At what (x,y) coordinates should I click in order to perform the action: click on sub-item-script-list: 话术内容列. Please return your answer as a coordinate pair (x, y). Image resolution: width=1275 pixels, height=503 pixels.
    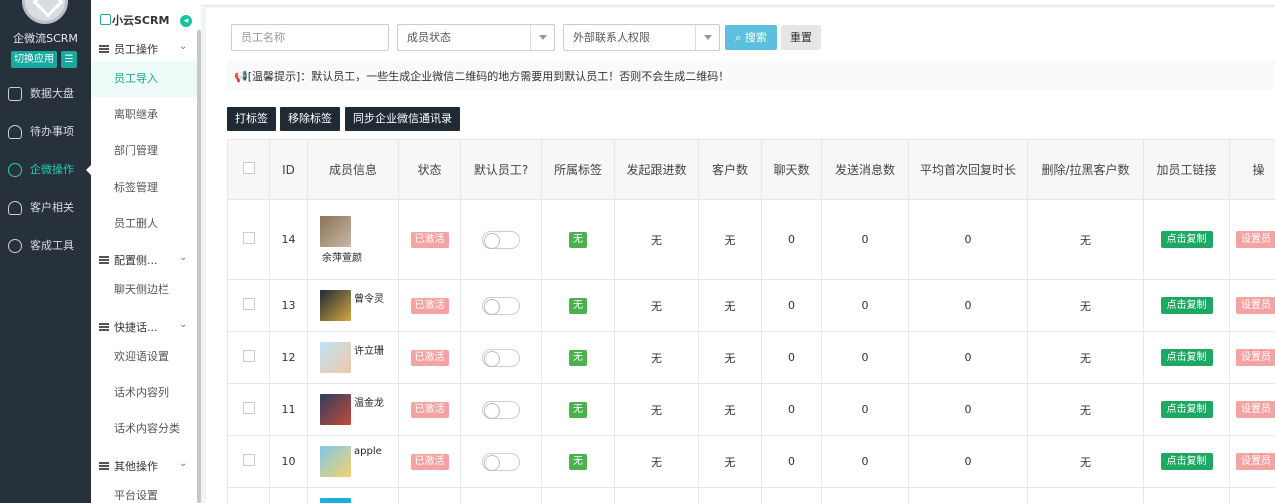
    Looking at the image, I should click on (144, 393).